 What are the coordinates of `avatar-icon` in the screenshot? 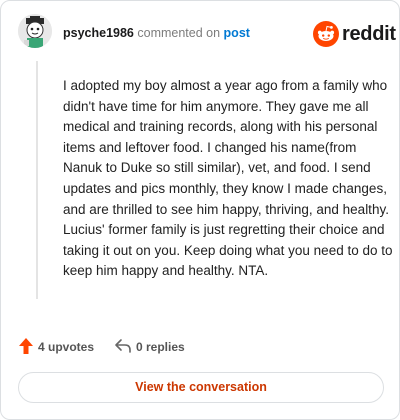 It's located at (35, 31).